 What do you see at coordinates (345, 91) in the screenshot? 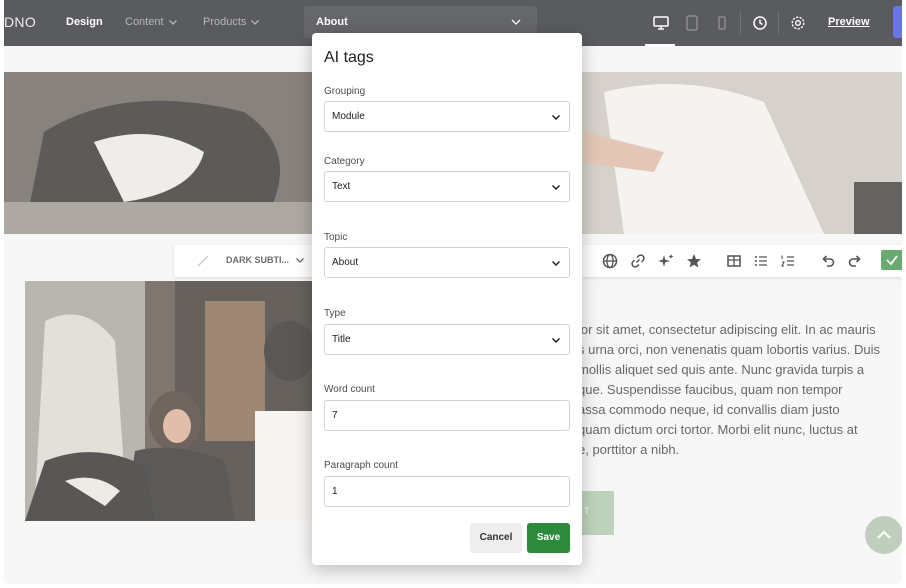
I see `grouping-label: Grouping` at bounding box center [345, 91].